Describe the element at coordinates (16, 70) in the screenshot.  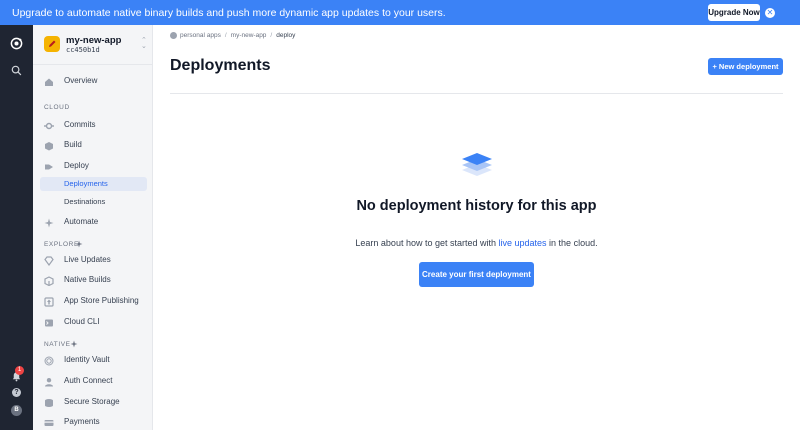
I see `search-icon` at that location.